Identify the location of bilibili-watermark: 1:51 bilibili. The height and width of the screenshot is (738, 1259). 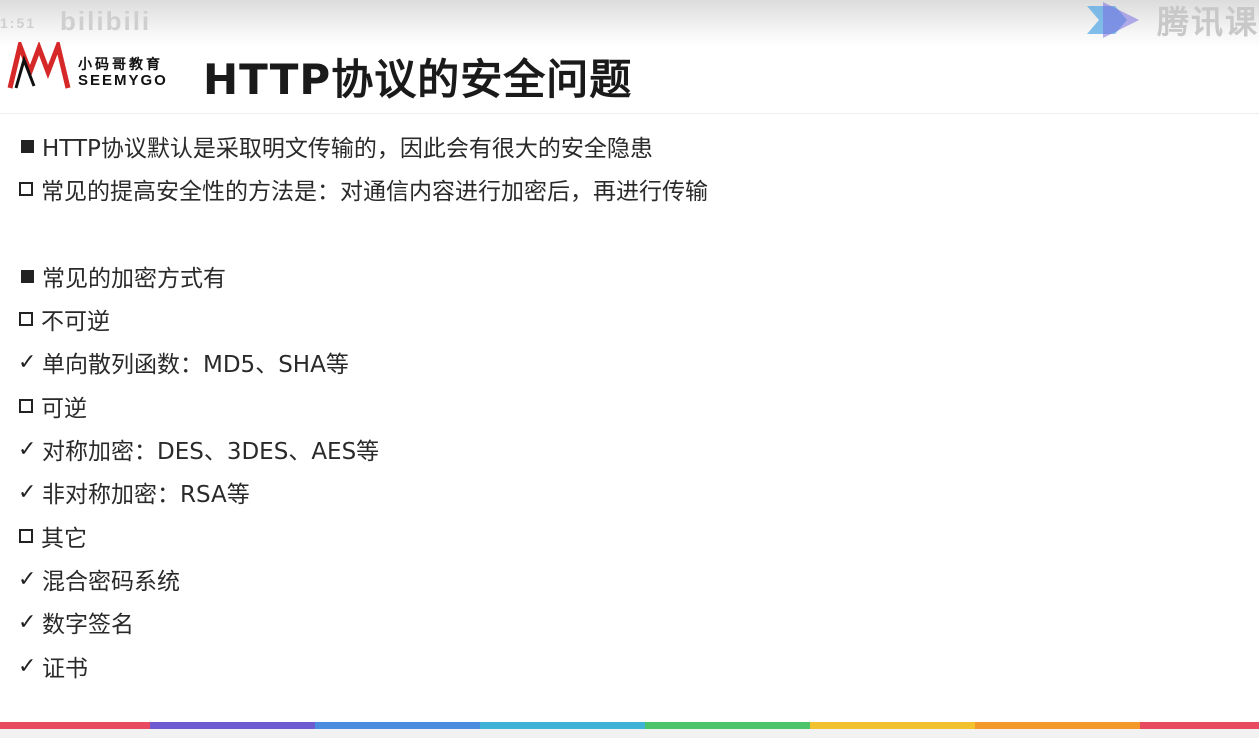
(75, 21).